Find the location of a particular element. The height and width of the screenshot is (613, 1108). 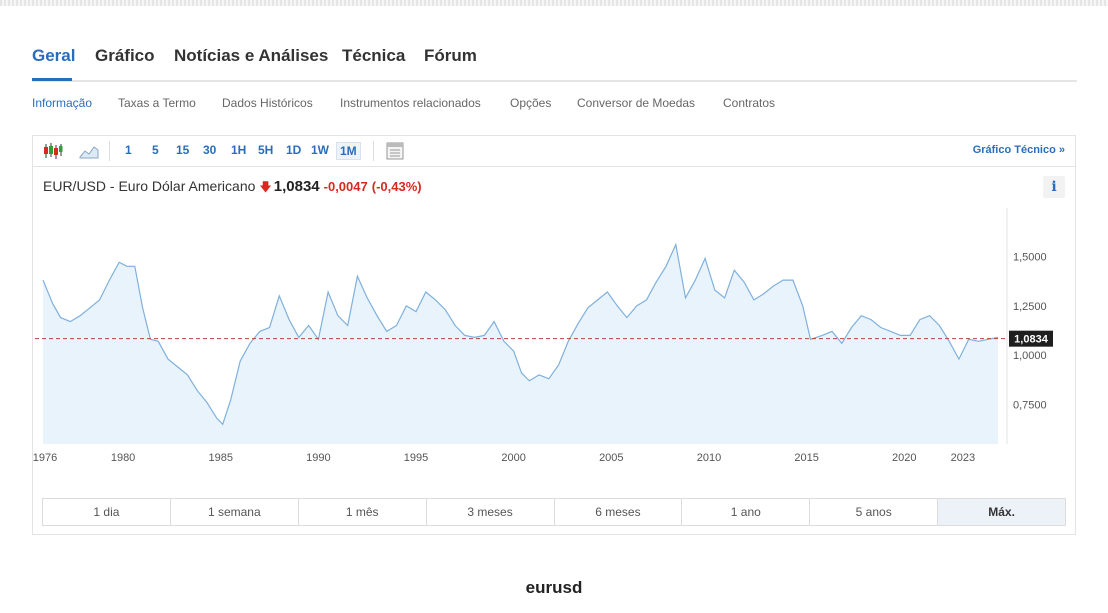

x-tick-label: 2005 is located at coordinates (611, 458).